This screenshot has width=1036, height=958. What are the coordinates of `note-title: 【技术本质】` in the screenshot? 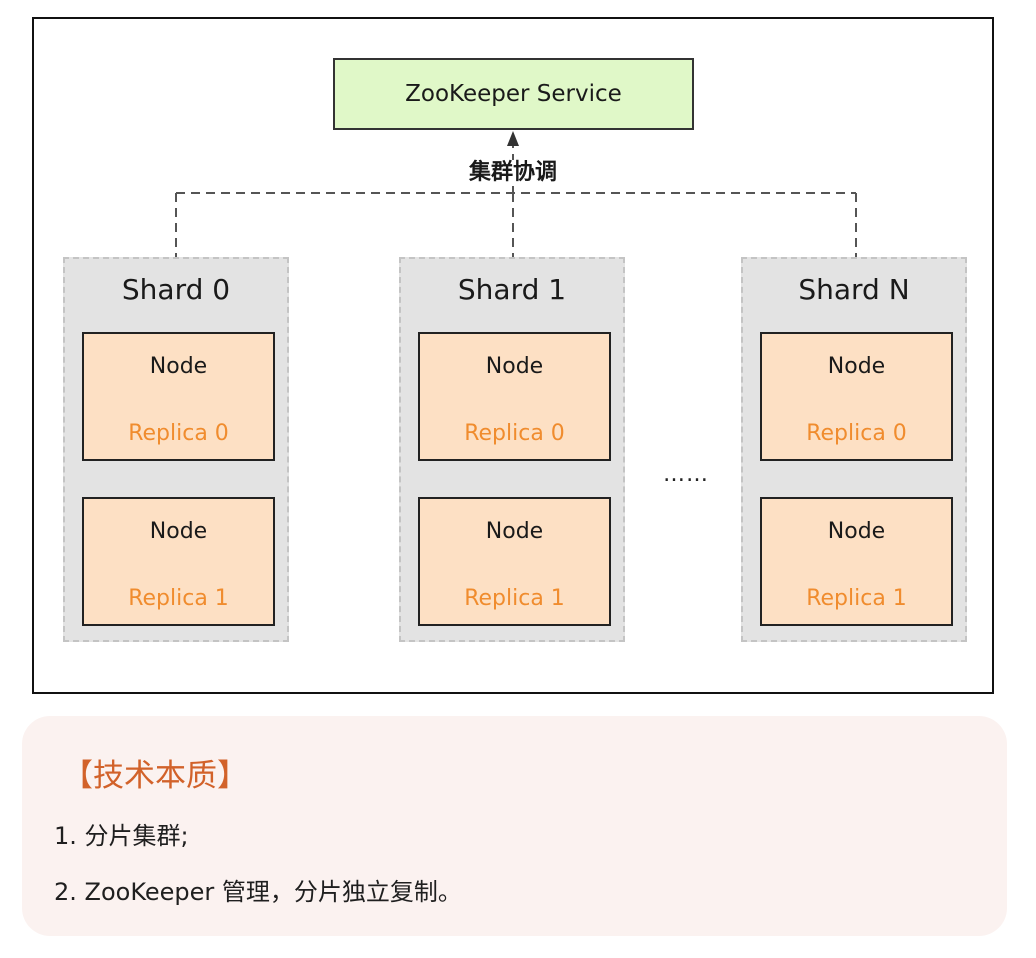 It's located at (155, 776).